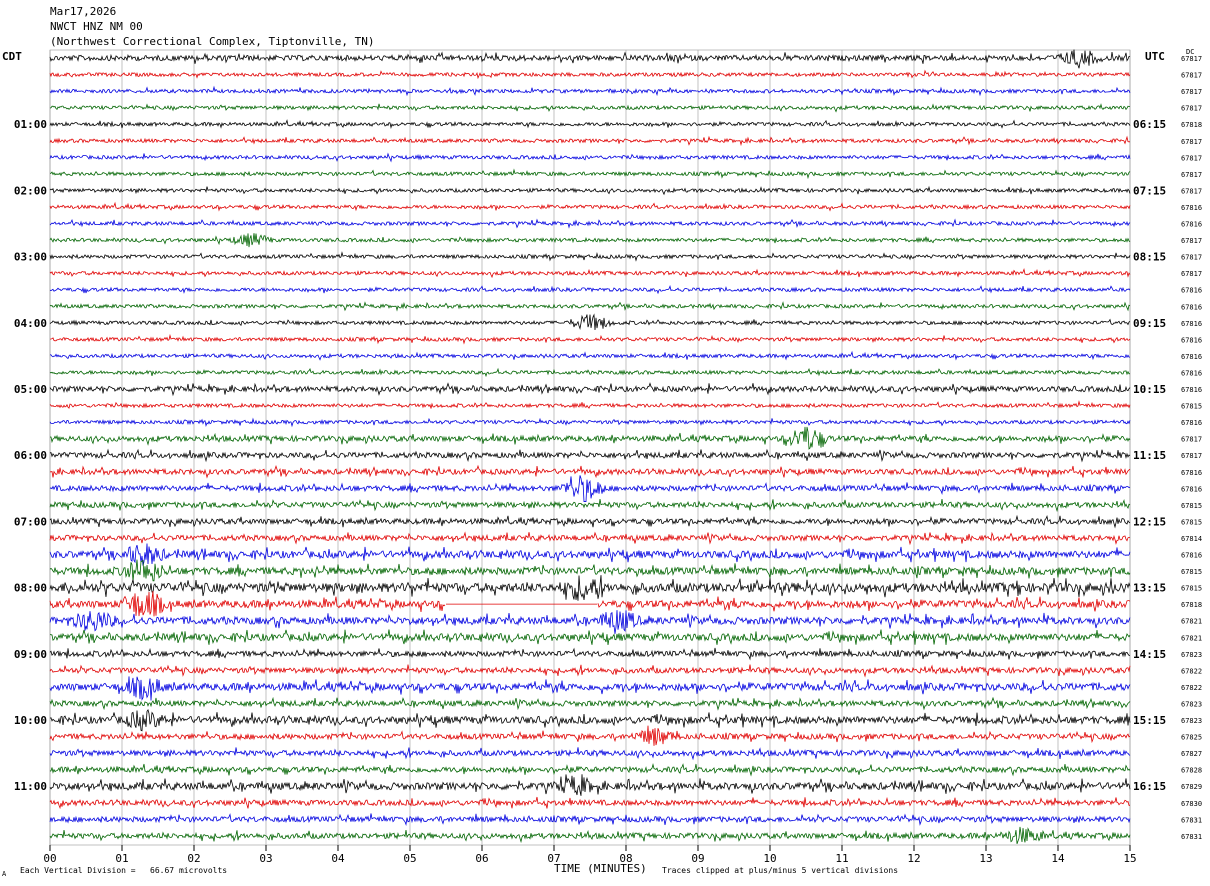 Image resolution: width=1210 pixels, height=886 pixels. What do you see at coordinates (4, 874) in the screenshot?
I see `corner-mark: A` at bounding box center [4, 874].